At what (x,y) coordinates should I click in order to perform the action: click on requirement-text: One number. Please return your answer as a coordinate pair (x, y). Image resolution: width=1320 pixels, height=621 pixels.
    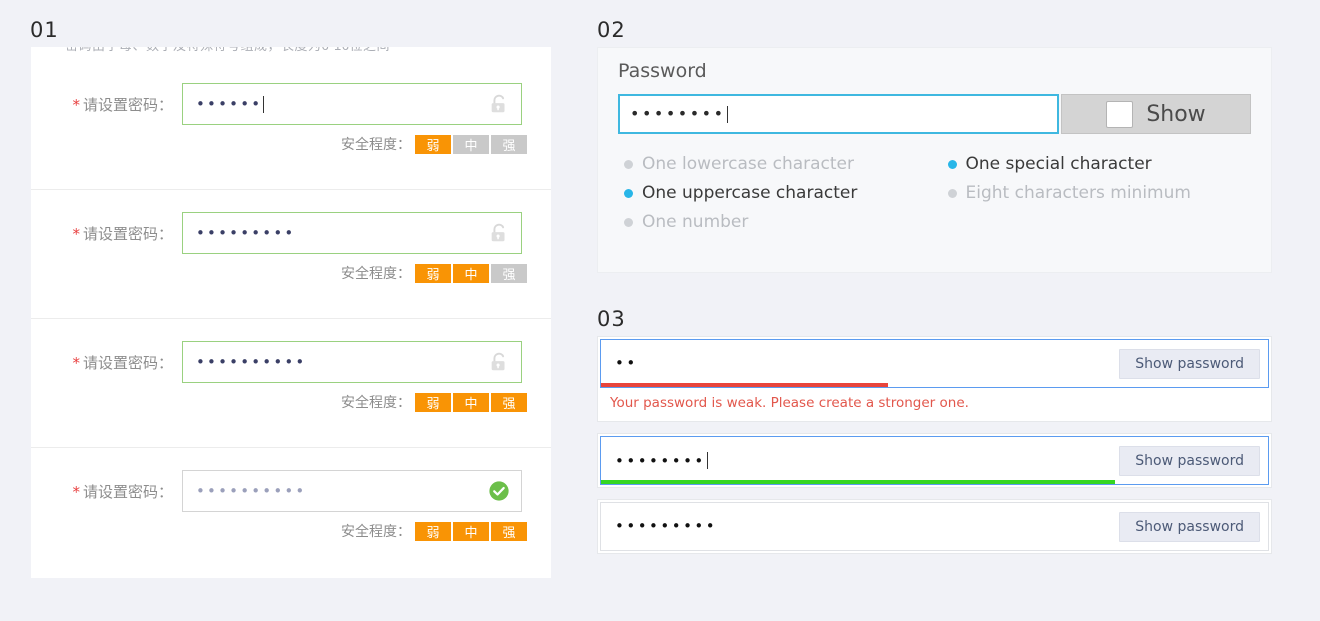
    Looking at the image, I should click on (695, 222).